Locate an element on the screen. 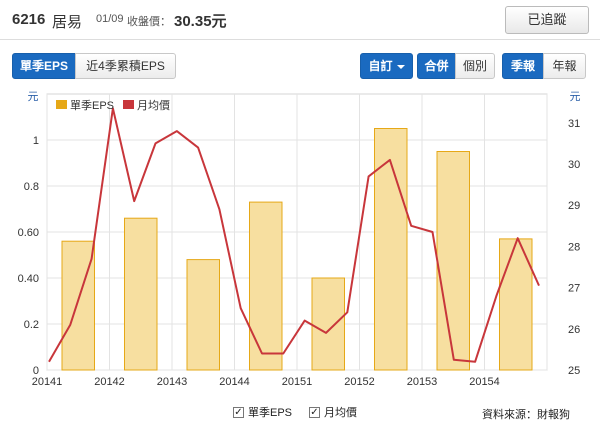 The height and width of the screenshot is (436, 600). toggle-eps-series: ✓ 單季EPS is located at coordinates (262, 412).